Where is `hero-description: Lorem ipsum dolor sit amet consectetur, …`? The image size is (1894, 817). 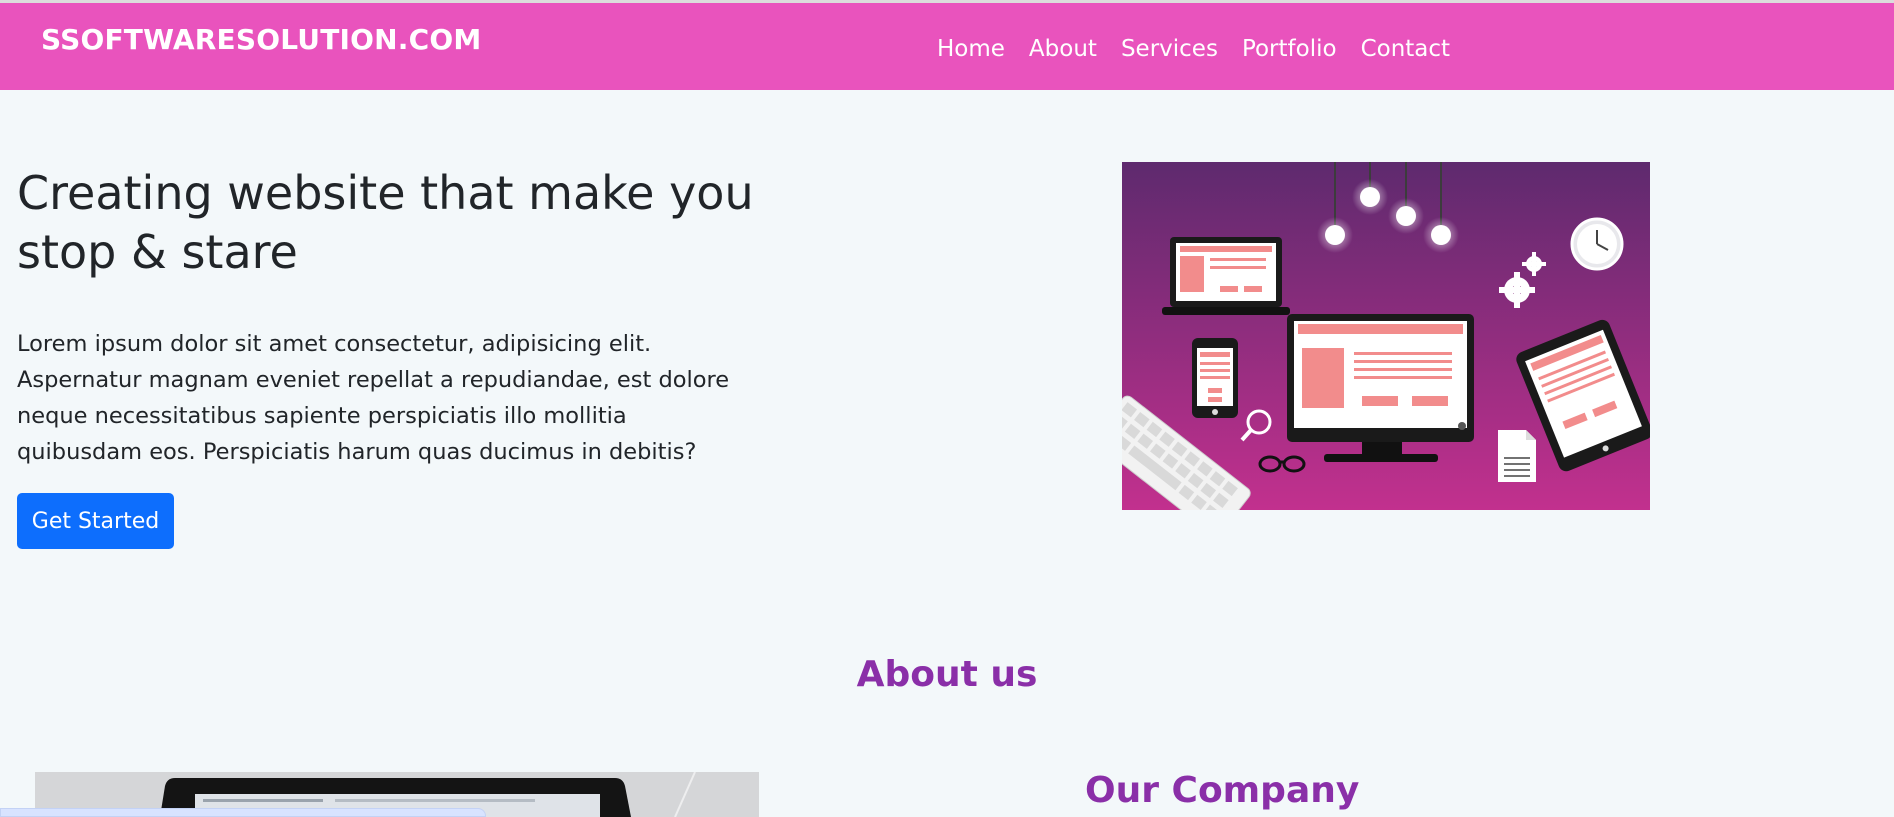
hero-description: Lorem ipsum dolor sit amet consectetur, … is located at coordinates (373, 398).